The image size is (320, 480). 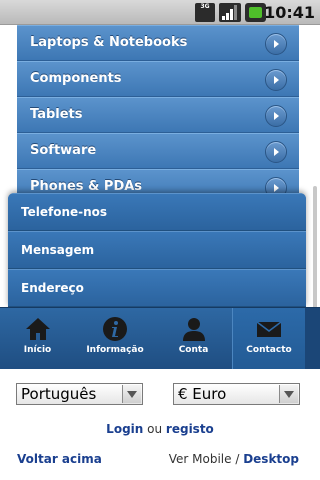 What do you see at coordinates (190, 429) in the screenshot?
I see `register-link: registo` at bounding box center [190, 429].